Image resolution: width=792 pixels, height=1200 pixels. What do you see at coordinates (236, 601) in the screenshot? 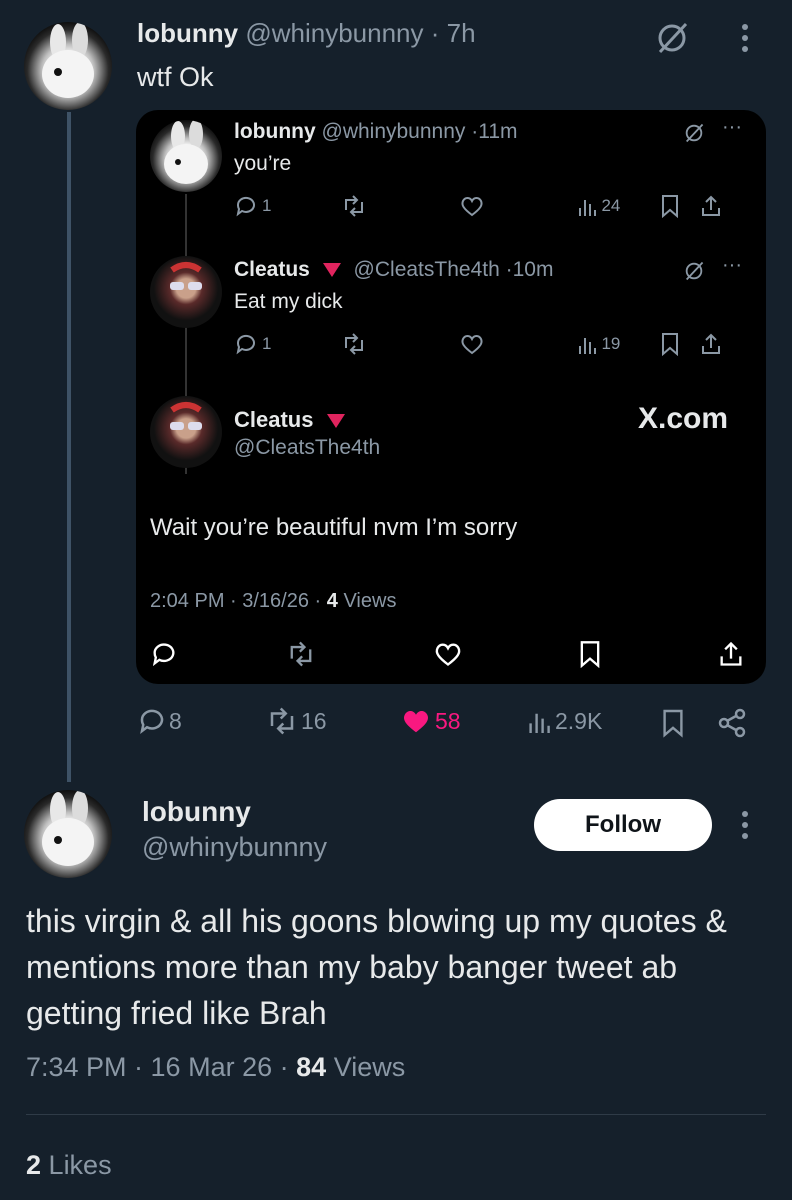
I see `timestamp: 2:04 PM · 3/16/26 ·` at bounding box center [236, 601].